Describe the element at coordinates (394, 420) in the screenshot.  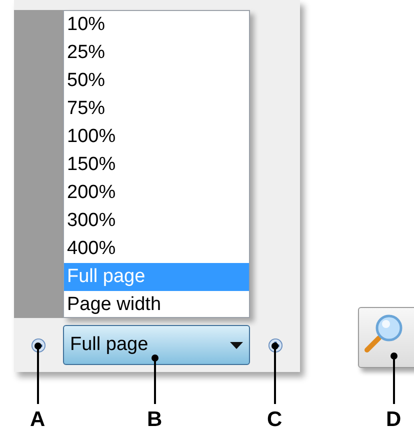
I see `callout-label: D` at that location.